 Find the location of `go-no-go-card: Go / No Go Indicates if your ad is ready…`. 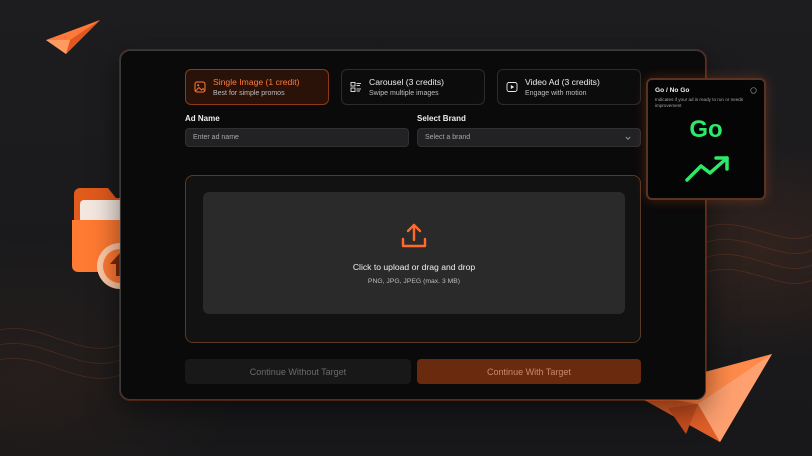

go-no-go-card: Go / No Go Indicates if your ad is ready… is located at coordinates (706, 139).